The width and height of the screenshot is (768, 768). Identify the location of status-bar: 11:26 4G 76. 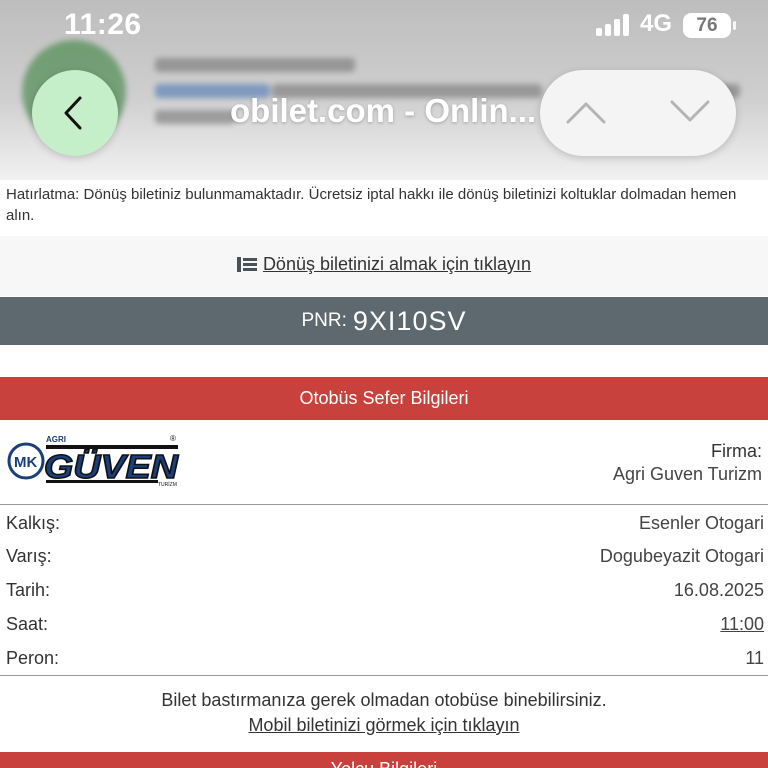
(384, 26).